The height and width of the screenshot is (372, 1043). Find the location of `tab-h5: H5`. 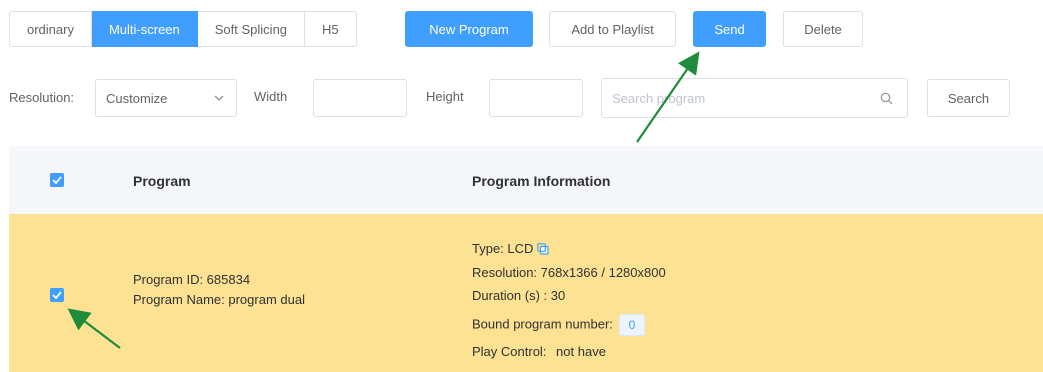

tab-h5: H5 is located at coordinates (331, 29).